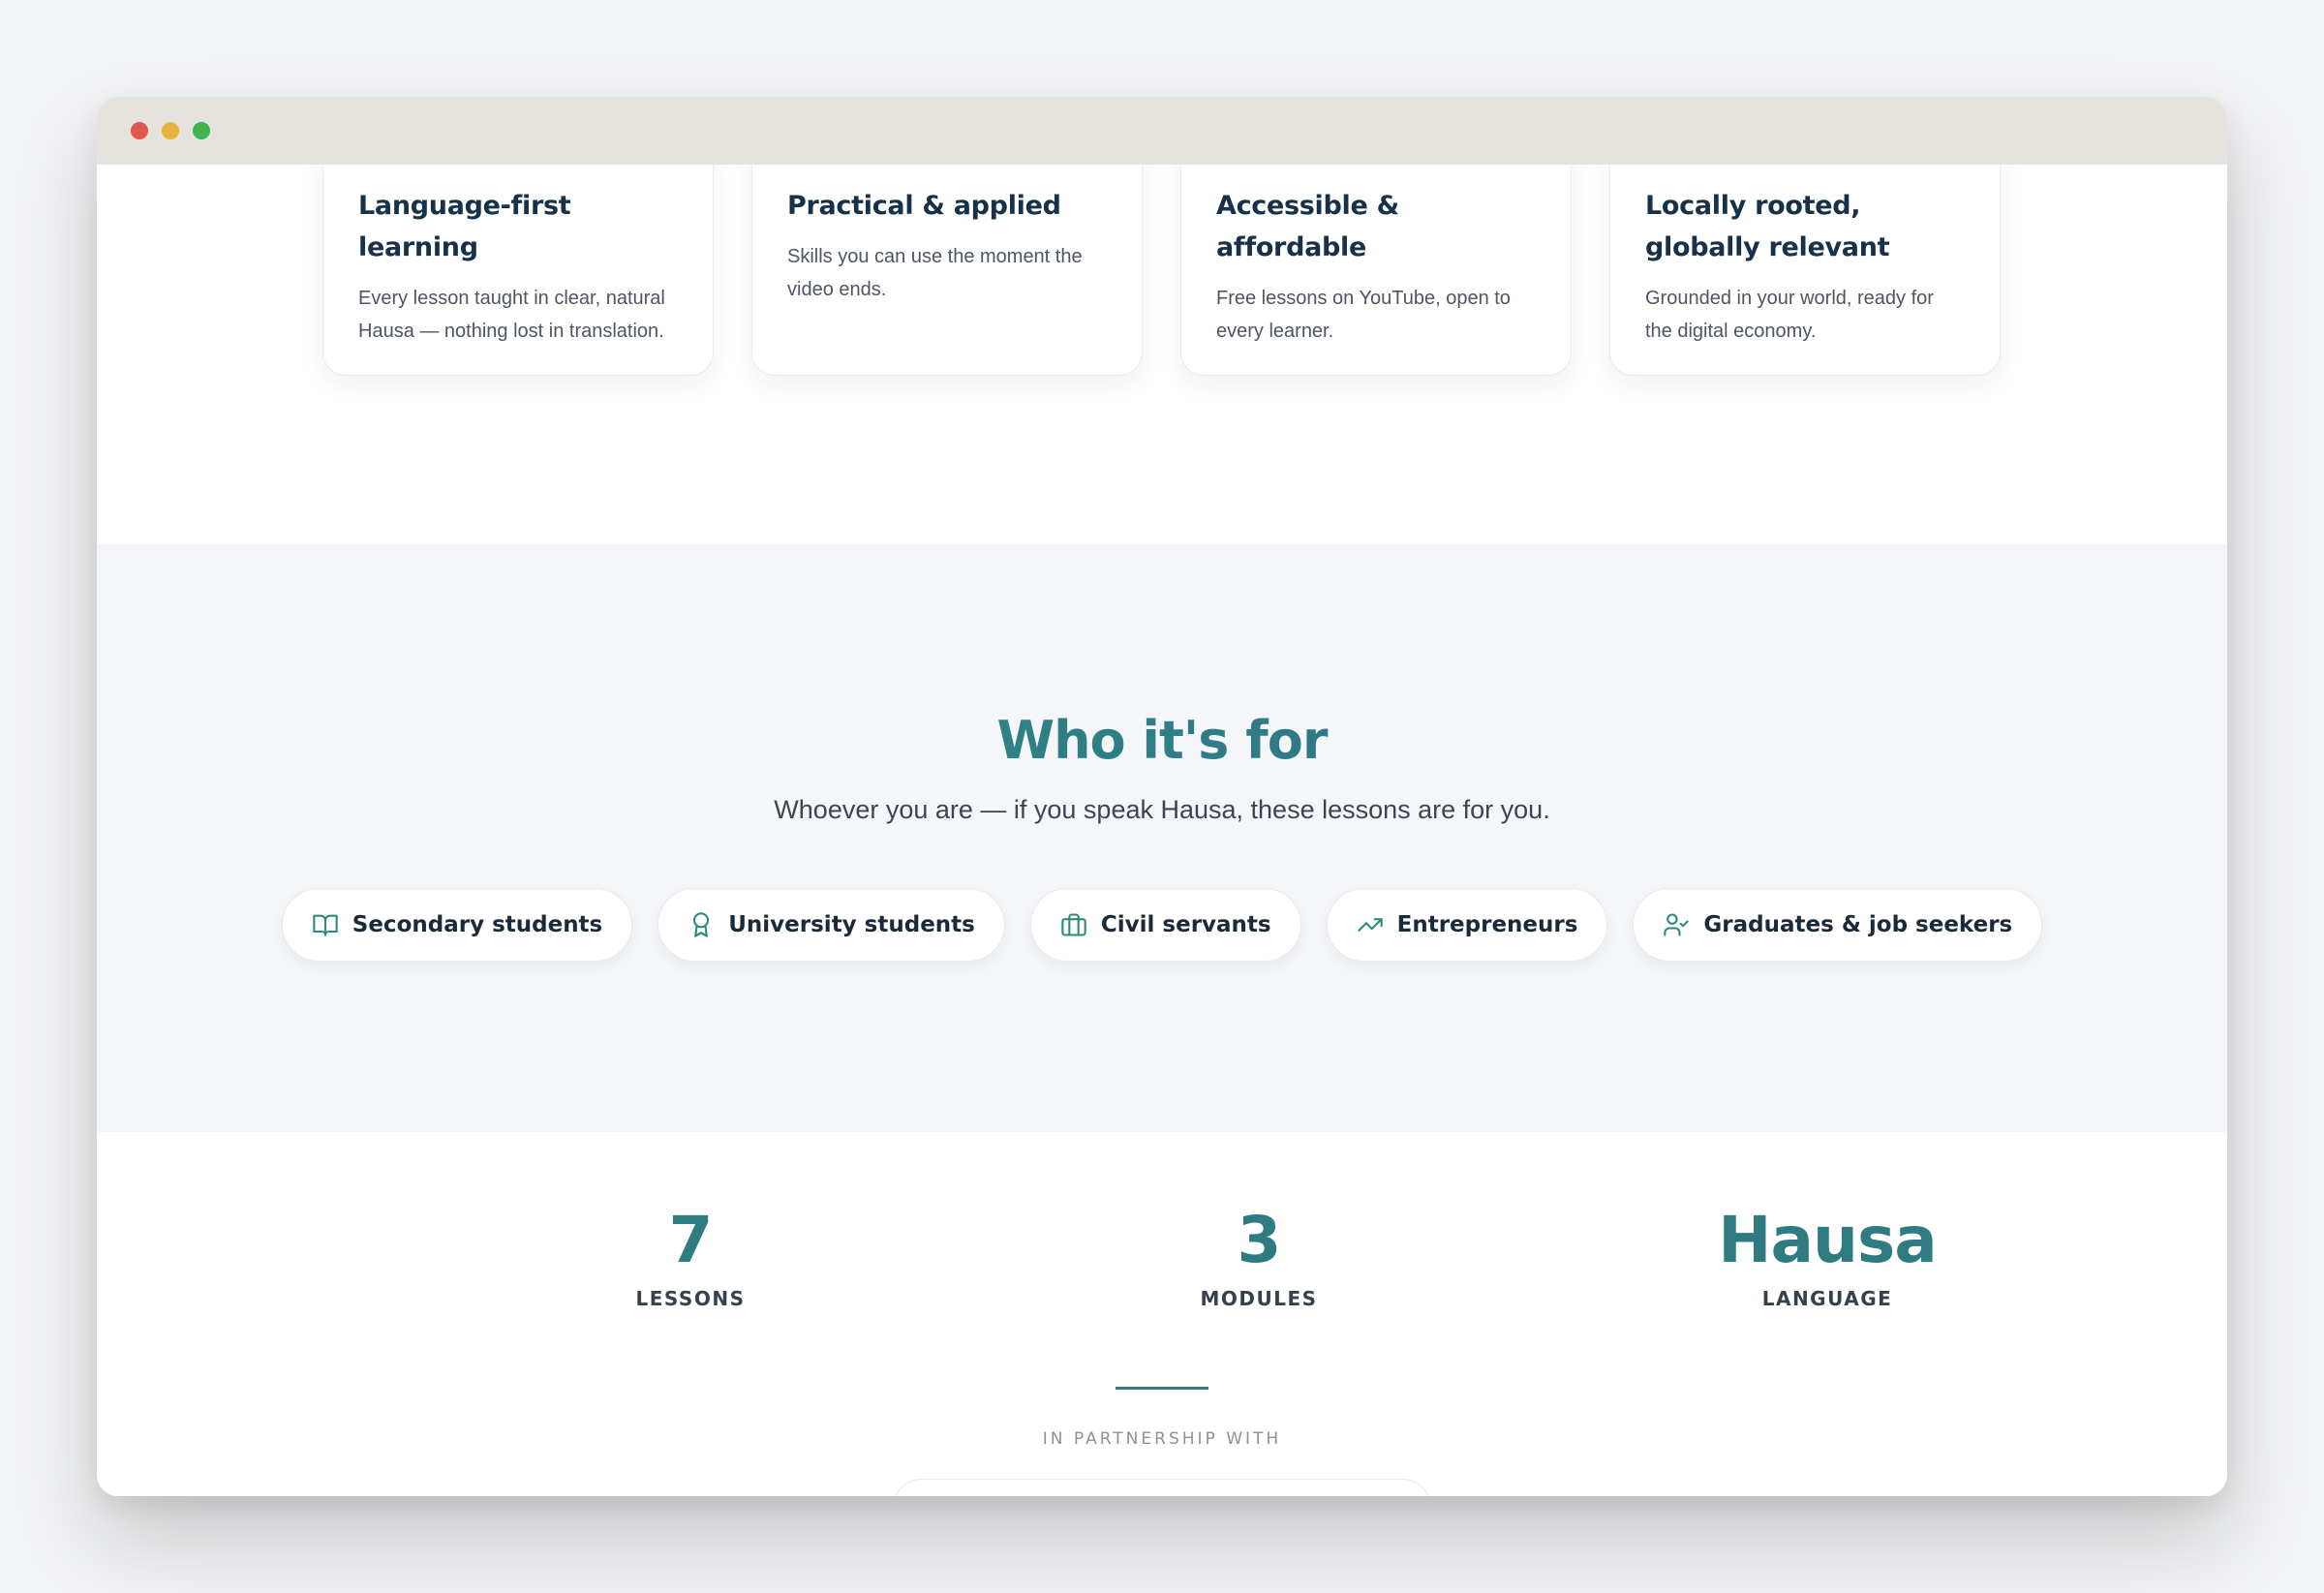 The height and width of the screenshot is (1593, 2324). I want to click on stat-label: LESSONS, so click(691, 1298).